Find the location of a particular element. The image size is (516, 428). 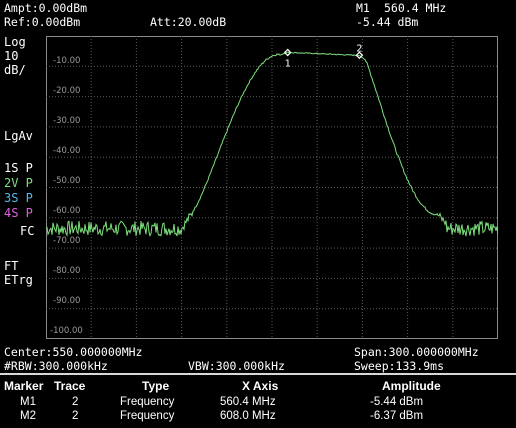

trace-3-status: 3S P is located at coordinates (18, 198).